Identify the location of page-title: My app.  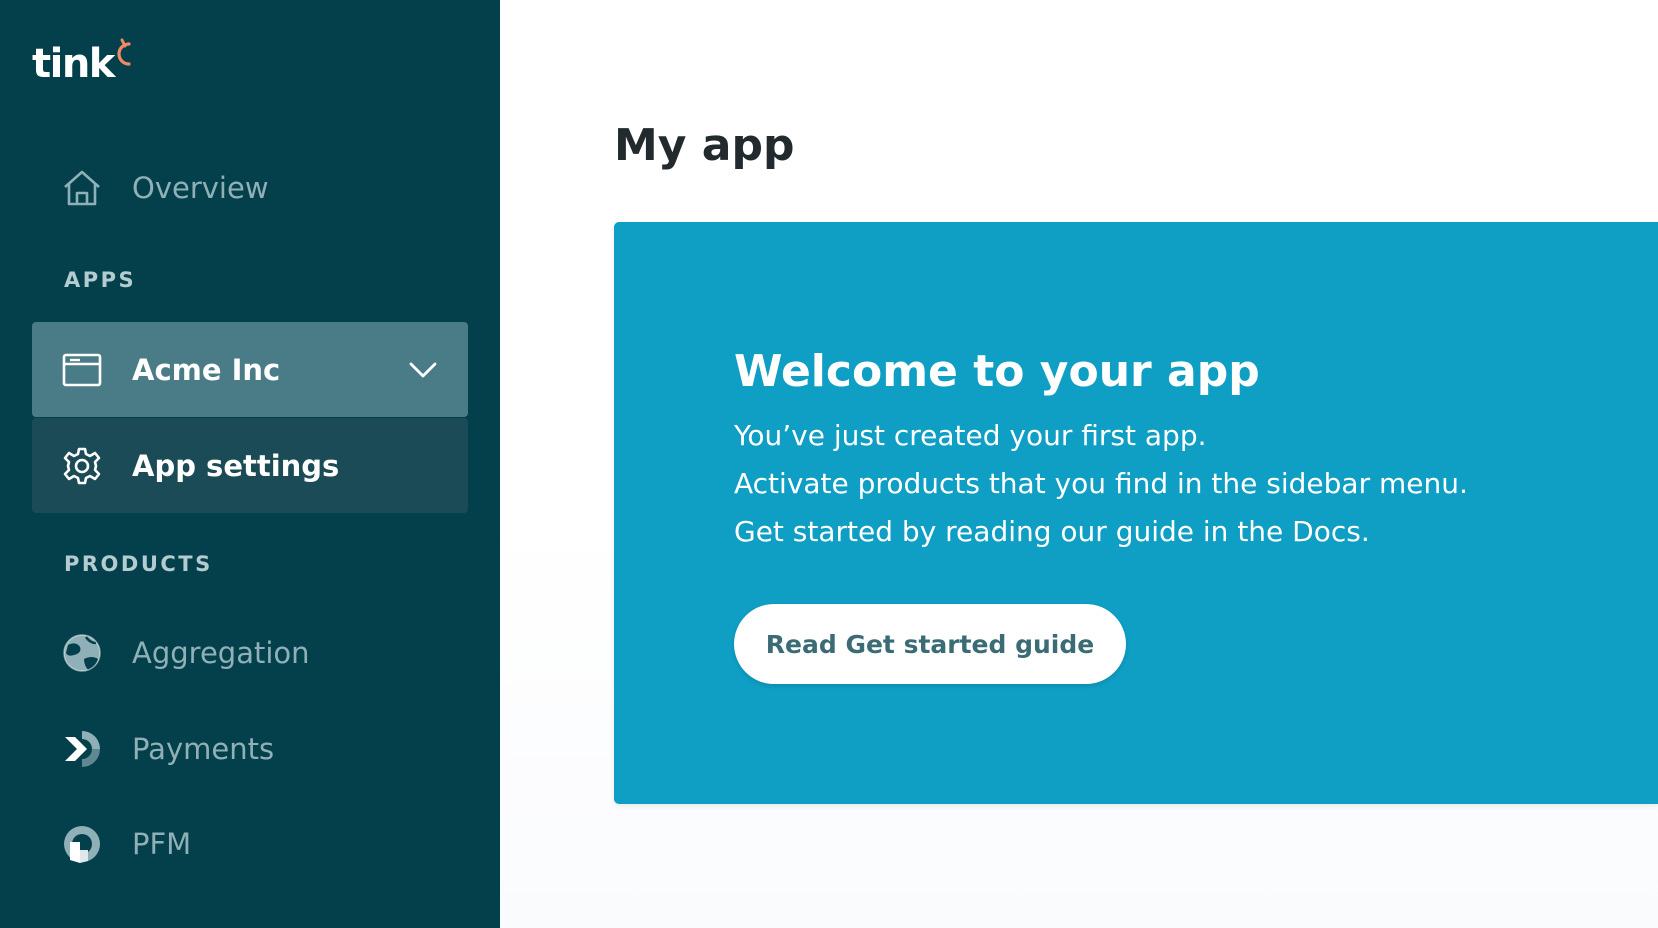
(704, 145).